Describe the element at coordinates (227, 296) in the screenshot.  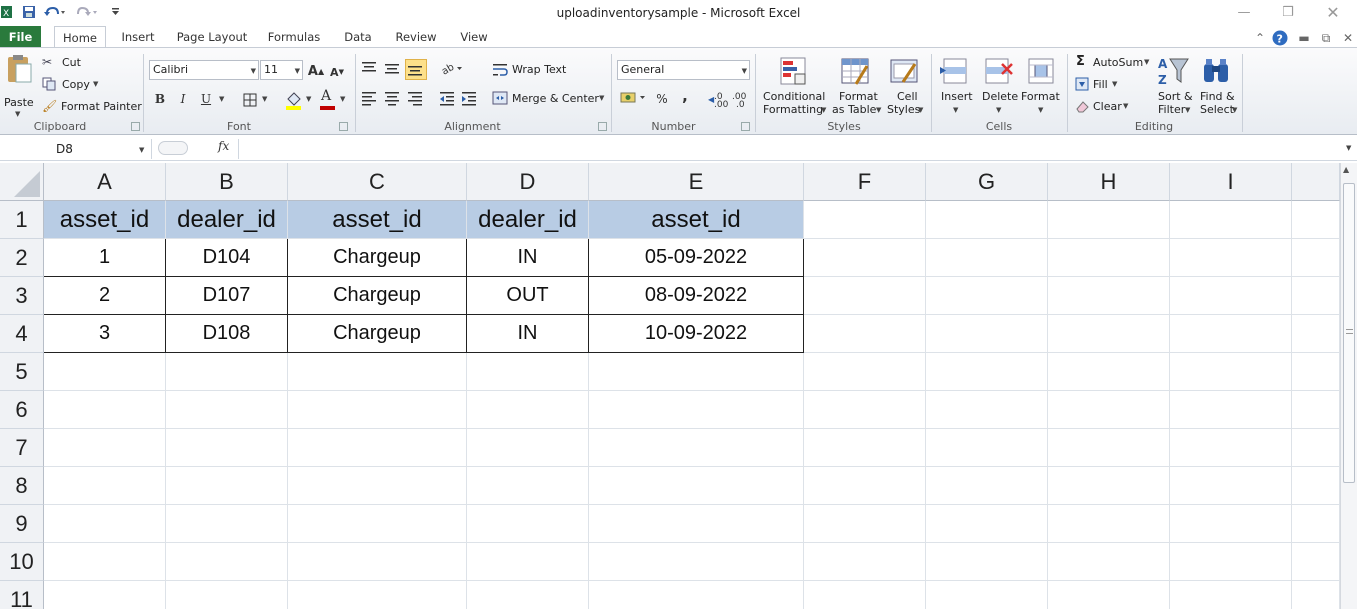
I see `cell-b3: D107` at that location.